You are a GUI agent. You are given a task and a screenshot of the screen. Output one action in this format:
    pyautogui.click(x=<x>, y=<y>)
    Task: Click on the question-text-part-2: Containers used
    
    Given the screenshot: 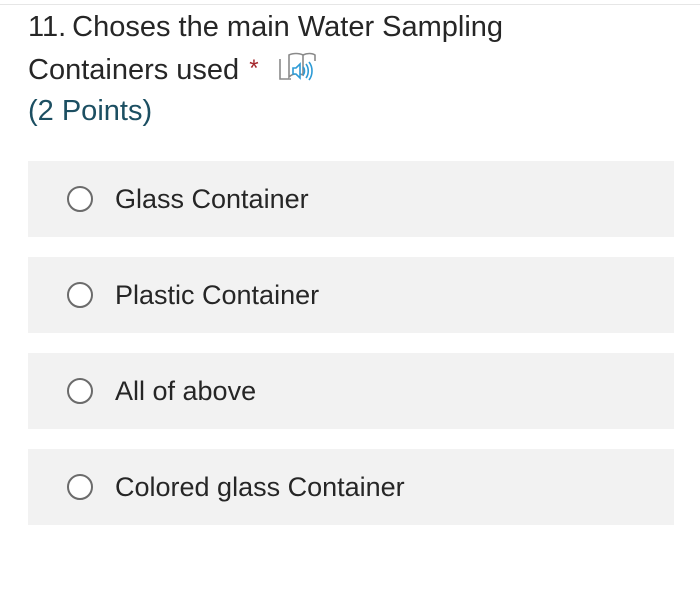 What is the action you would take?
    pyautogui.click(x=134, y=70)
    